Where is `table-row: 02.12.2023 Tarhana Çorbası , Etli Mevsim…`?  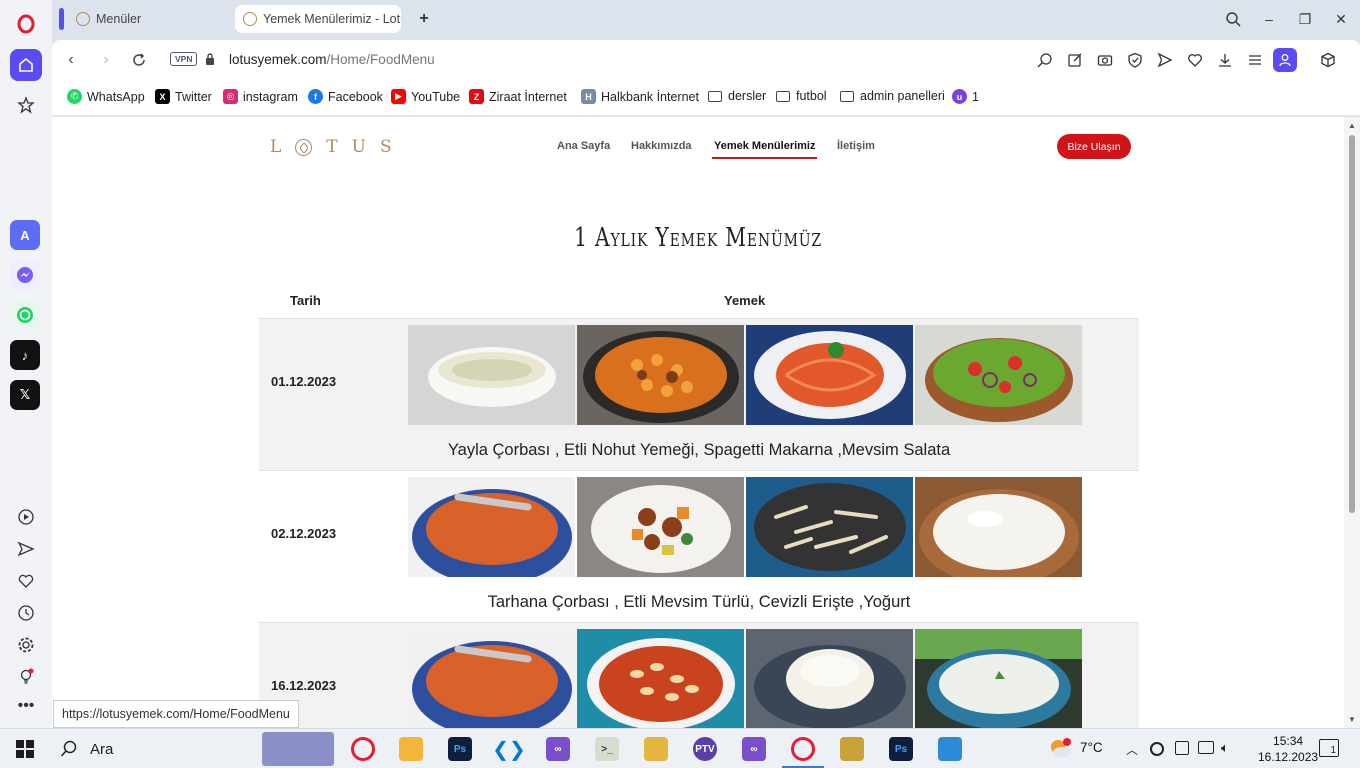 table-row: 02.12.2023 Tarhana Çorbası , Etli Mevsim… is located at coordinates (699, 546).